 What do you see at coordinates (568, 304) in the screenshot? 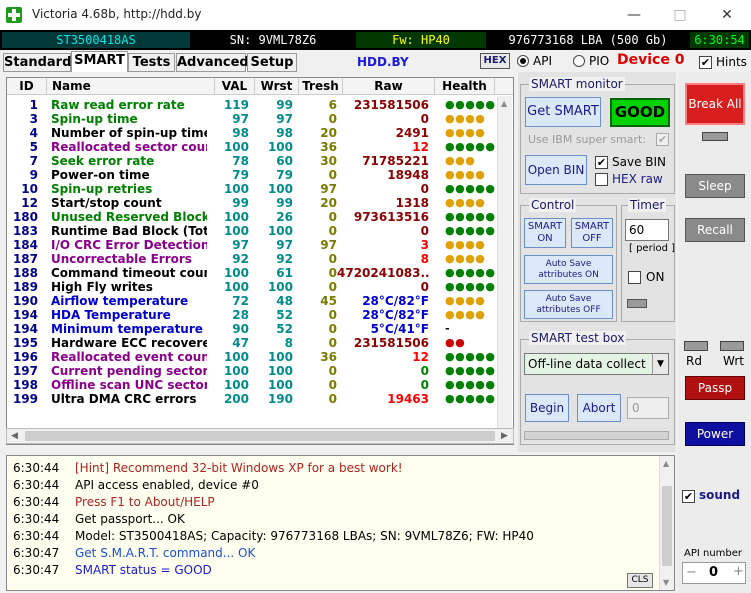
I see `autosave-off-button: Auto Save attributes OFF` at bounding box center [568, 304].